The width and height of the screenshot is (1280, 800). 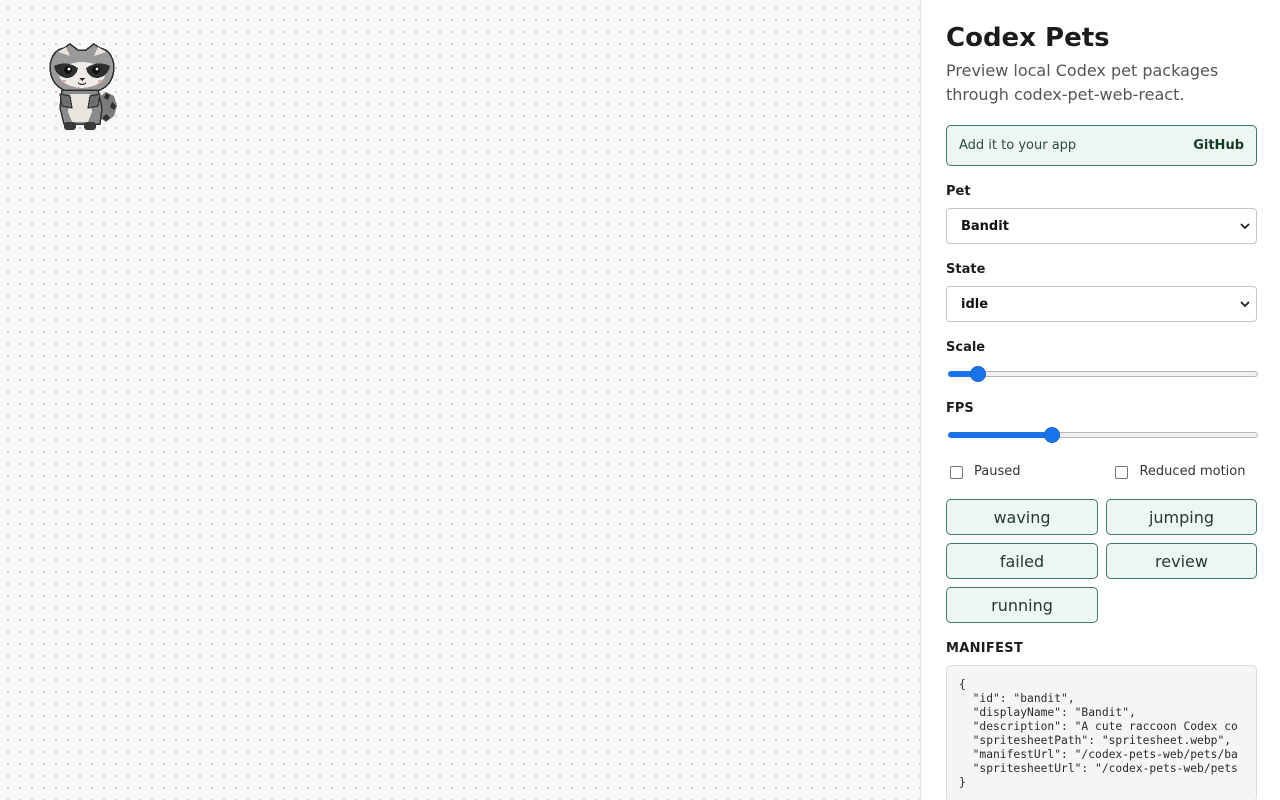 I want to click on manifest-line: "displayName": "Bandit",, so click(x=1047, y=712).